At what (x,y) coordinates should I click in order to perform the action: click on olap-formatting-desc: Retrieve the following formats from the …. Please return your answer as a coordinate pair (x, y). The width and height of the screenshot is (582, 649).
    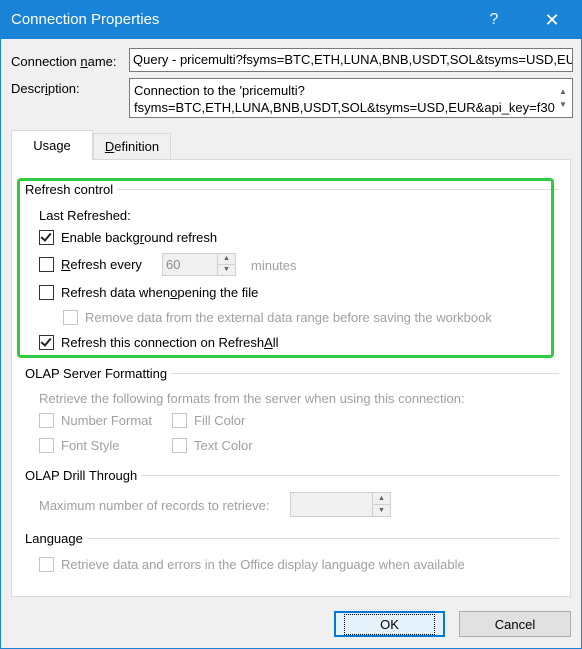
    Looking at the image, I should click on (252, 398).